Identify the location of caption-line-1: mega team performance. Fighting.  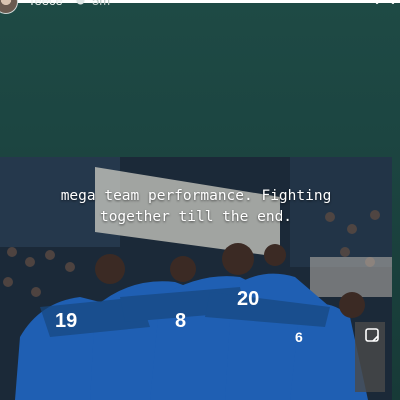
(196, 196).